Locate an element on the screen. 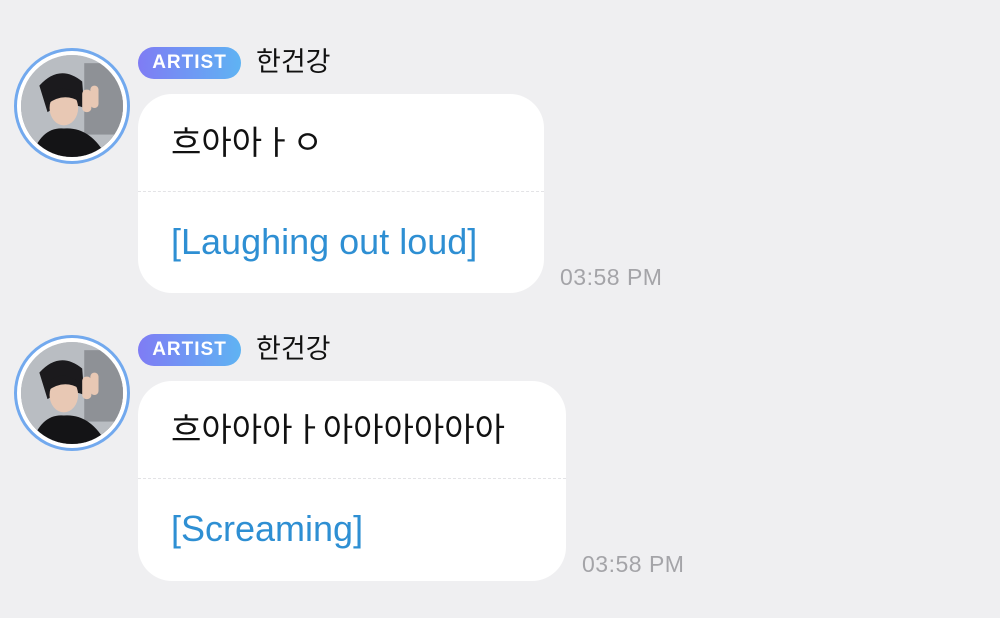 The width and height of the screenshot is (1000, 618). message-translation: [Laughing out loud] is located at coordinates (324, 241).